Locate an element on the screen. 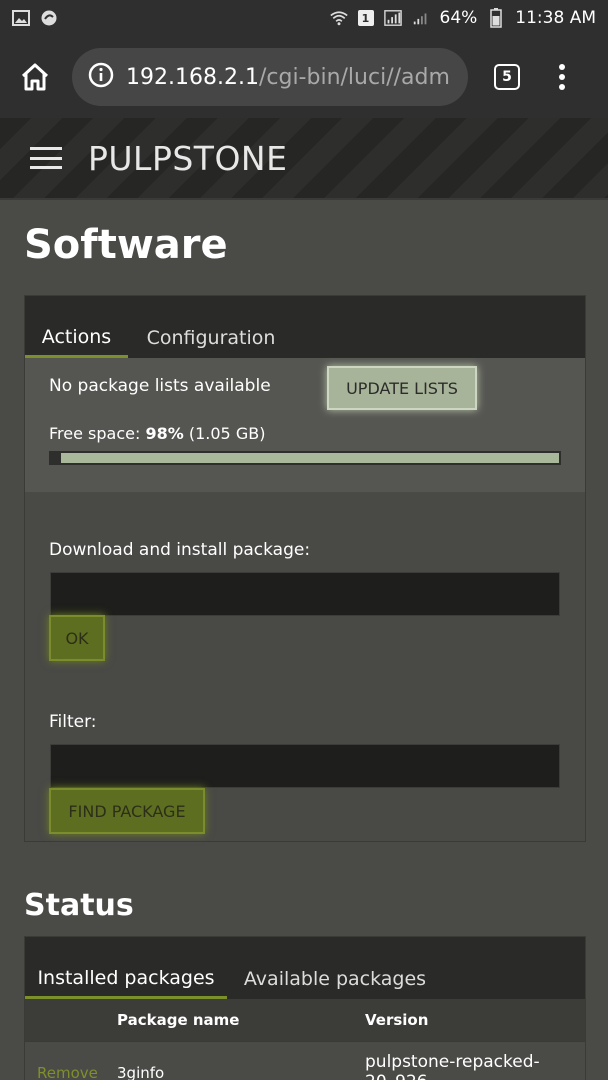 This screenshot has height=1080, width=608. tab-available-packages: Available packages is located at coordinates (335, 979).